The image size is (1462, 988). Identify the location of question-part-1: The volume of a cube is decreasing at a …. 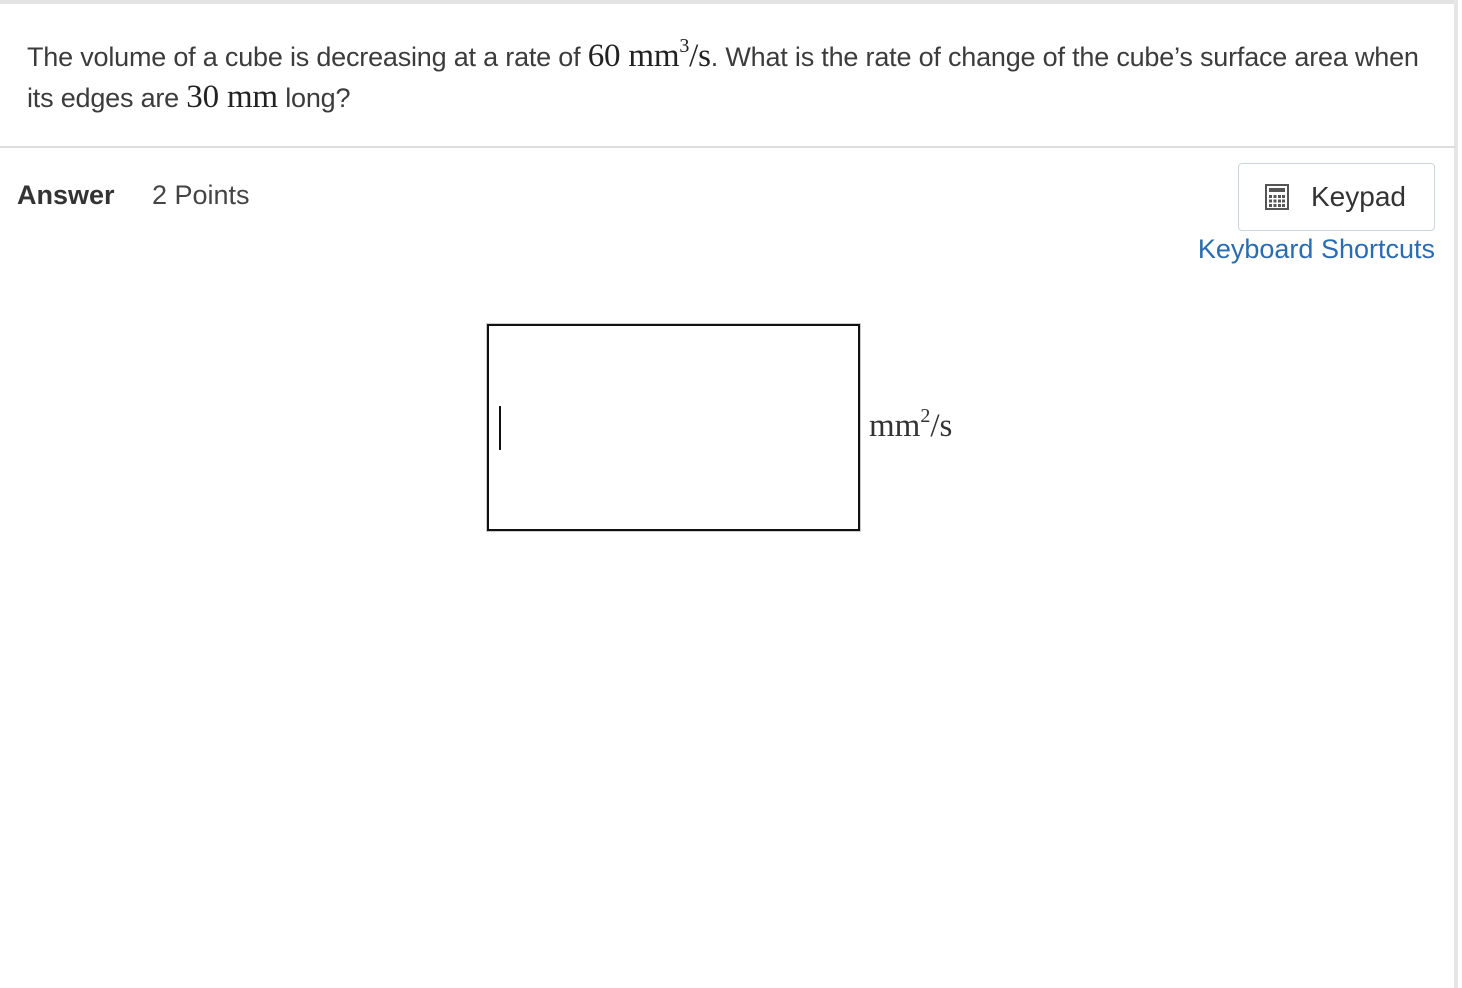
(307, 57).